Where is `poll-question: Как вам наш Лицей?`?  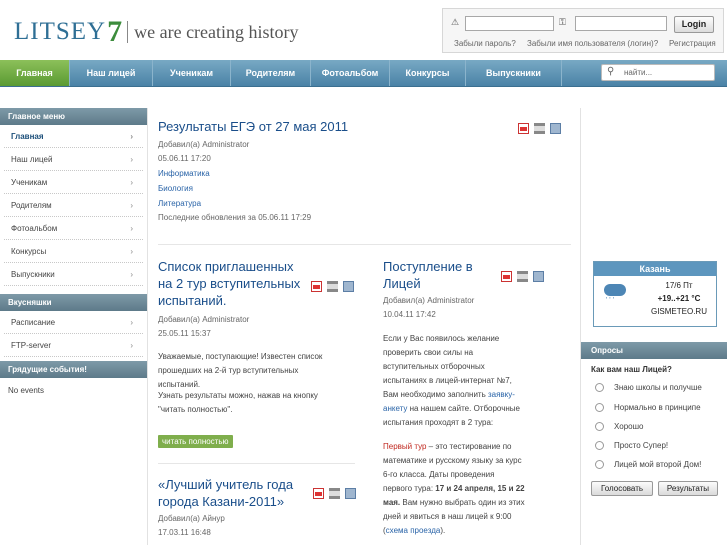 poll-question: Как вам наш Лицей? is located at coordinates (631, 369).